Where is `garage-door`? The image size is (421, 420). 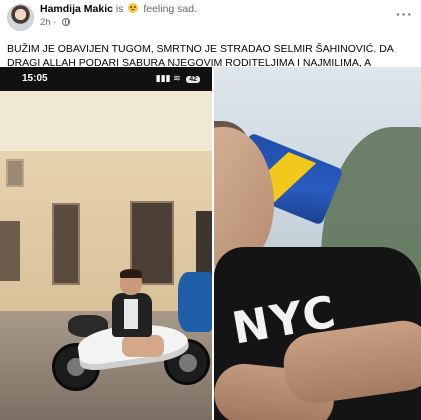 garage-door is located at coordinates (10, 251).